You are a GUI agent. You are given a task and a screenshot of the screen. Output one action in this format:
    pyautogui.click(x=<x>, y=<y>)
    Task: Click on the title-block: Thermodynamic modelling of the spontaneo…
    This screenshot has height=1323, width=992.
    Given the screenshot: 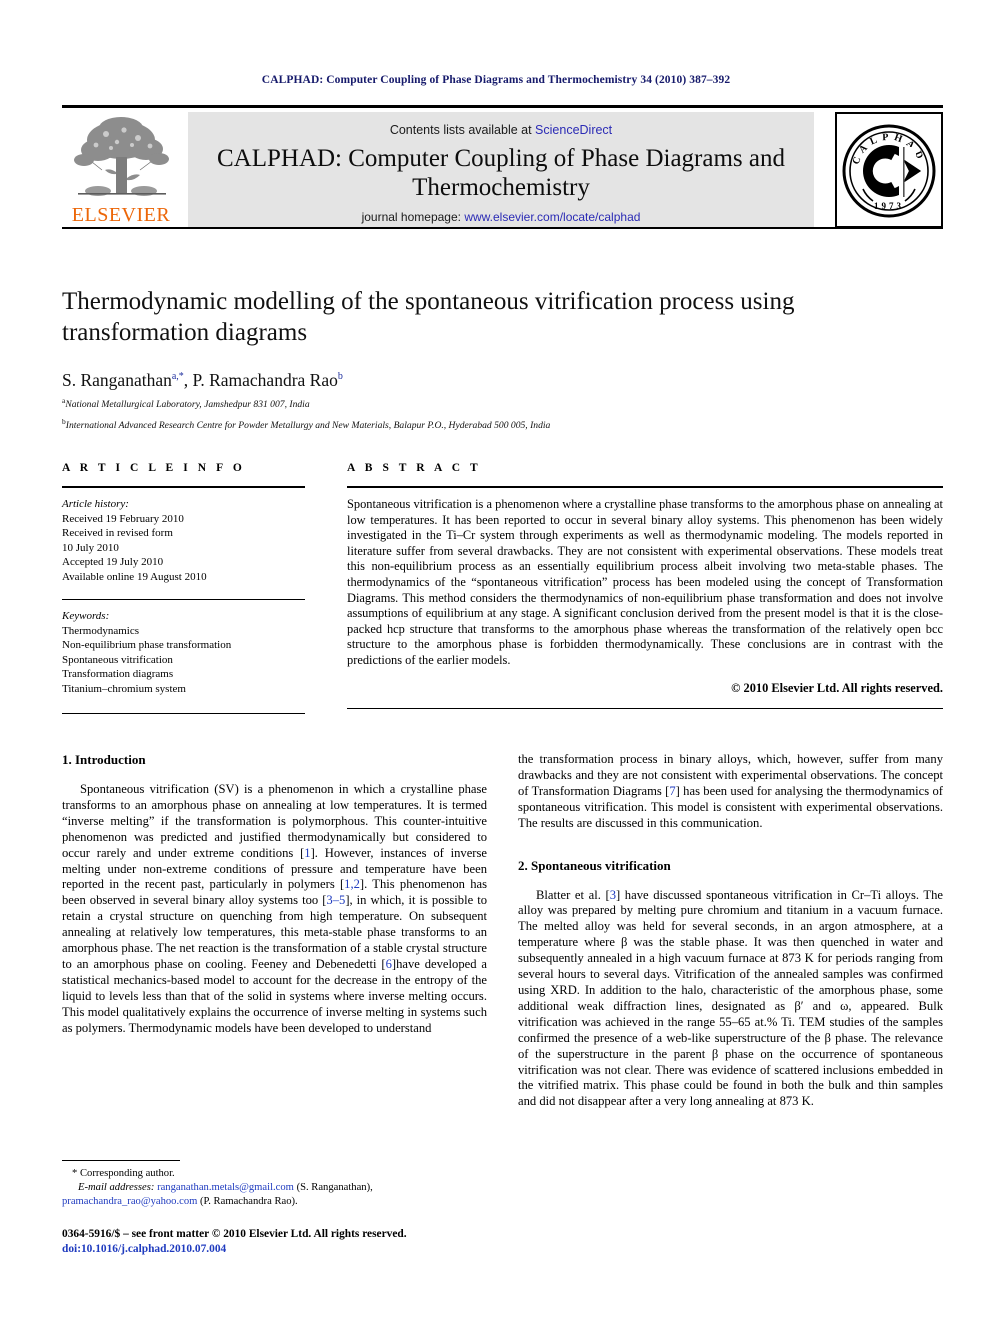 What is the action you would take?
    pyautogui.click(x=502, y=359)
    